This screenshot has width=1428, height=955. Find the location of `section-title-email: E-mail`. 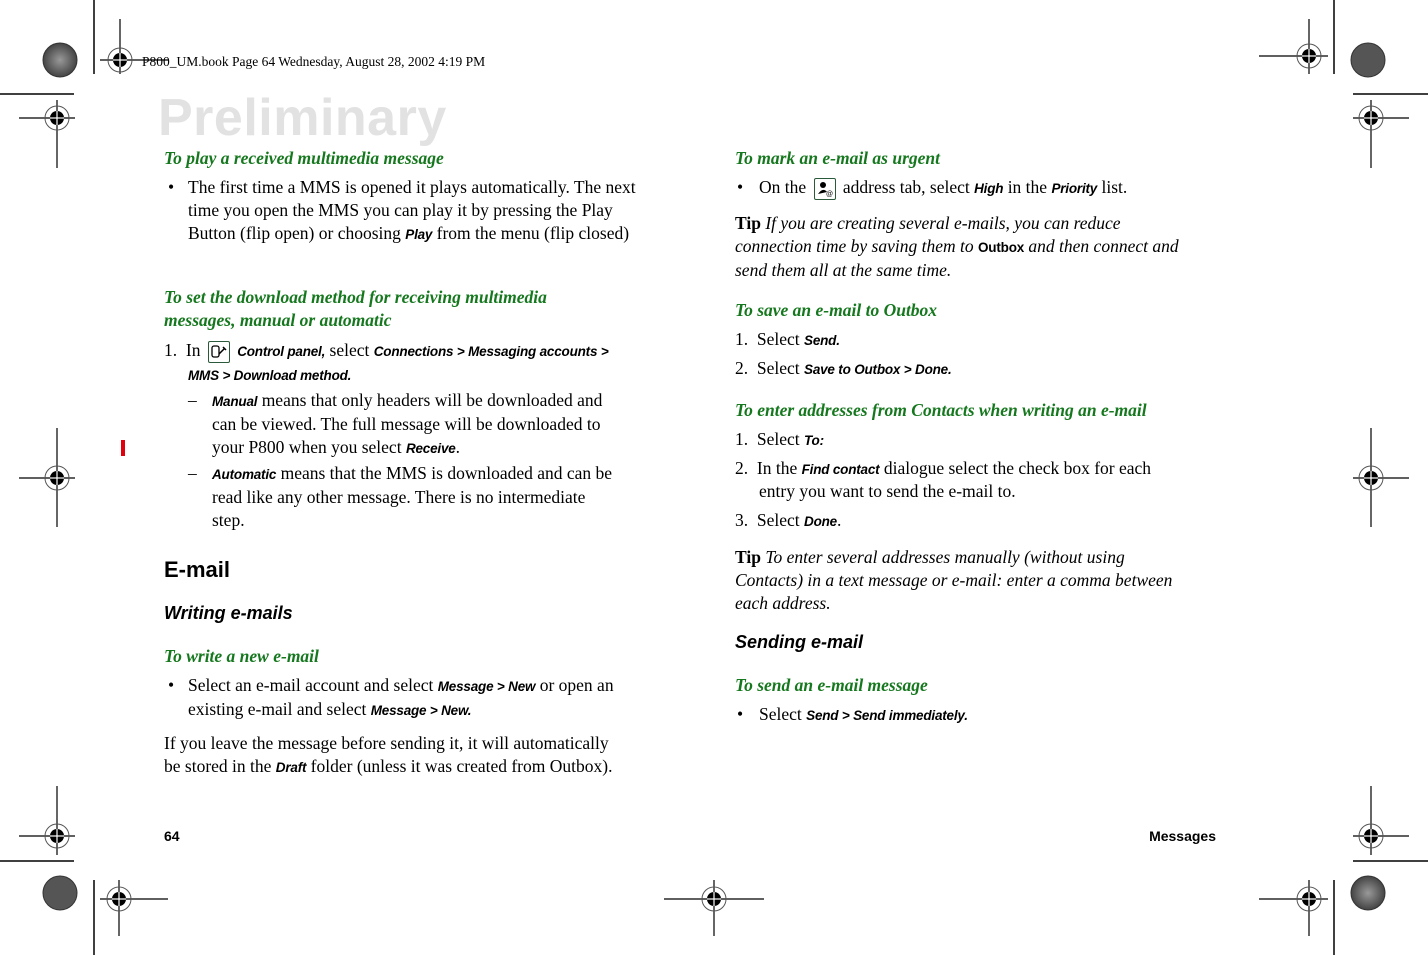

section-title-email: E-mail is located at coordinates (197, 569).